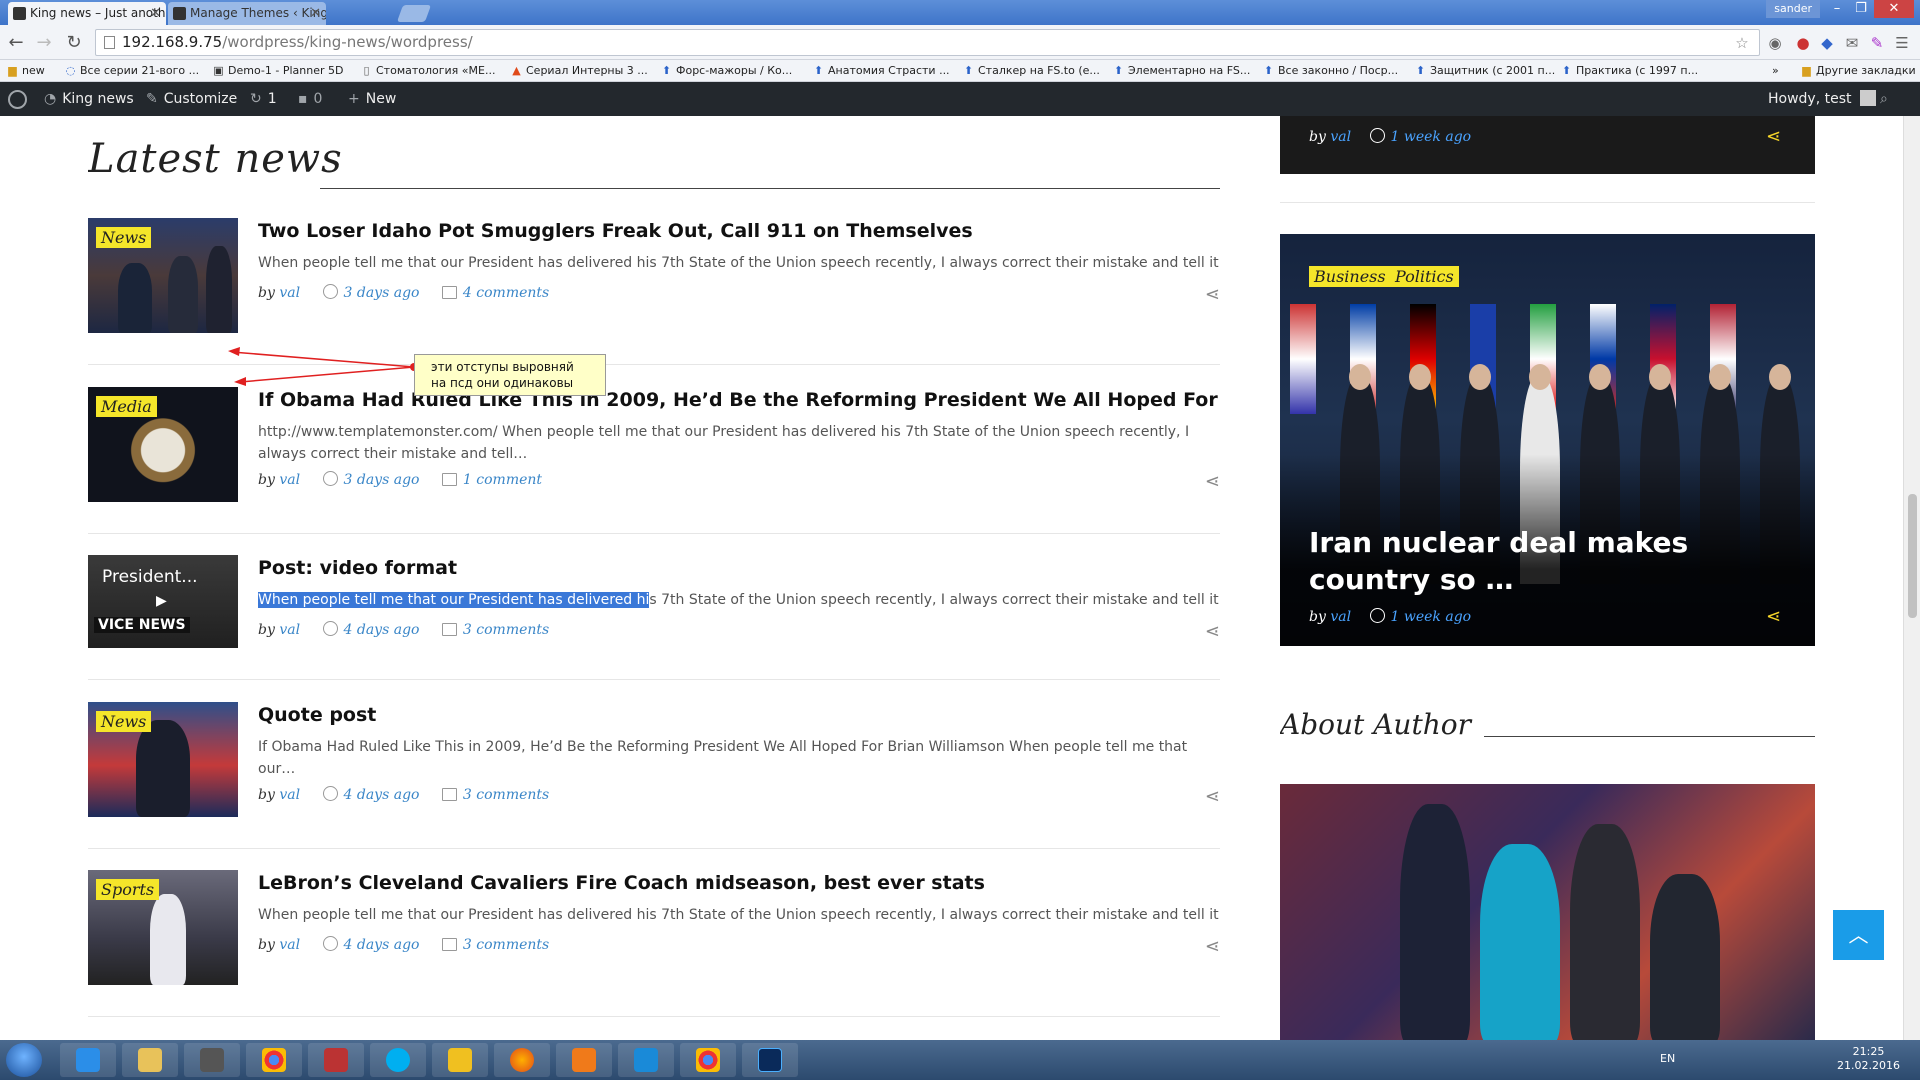  What do you see at coordinates (1775, 71) in the screenshot?
I see `more-bookmarks-button: »` at bounding box center [1775, 71].